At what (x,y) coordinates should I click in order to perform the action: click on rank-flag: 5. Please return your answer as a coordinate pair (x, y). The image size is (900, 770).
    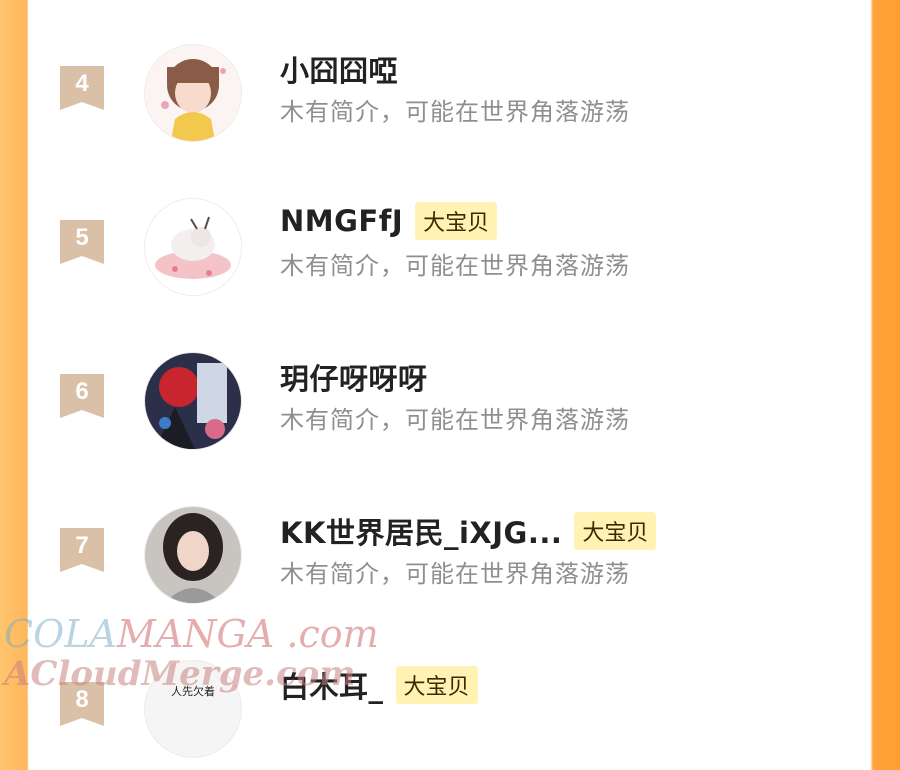
    Looking at the image, I should click on (82, 242).